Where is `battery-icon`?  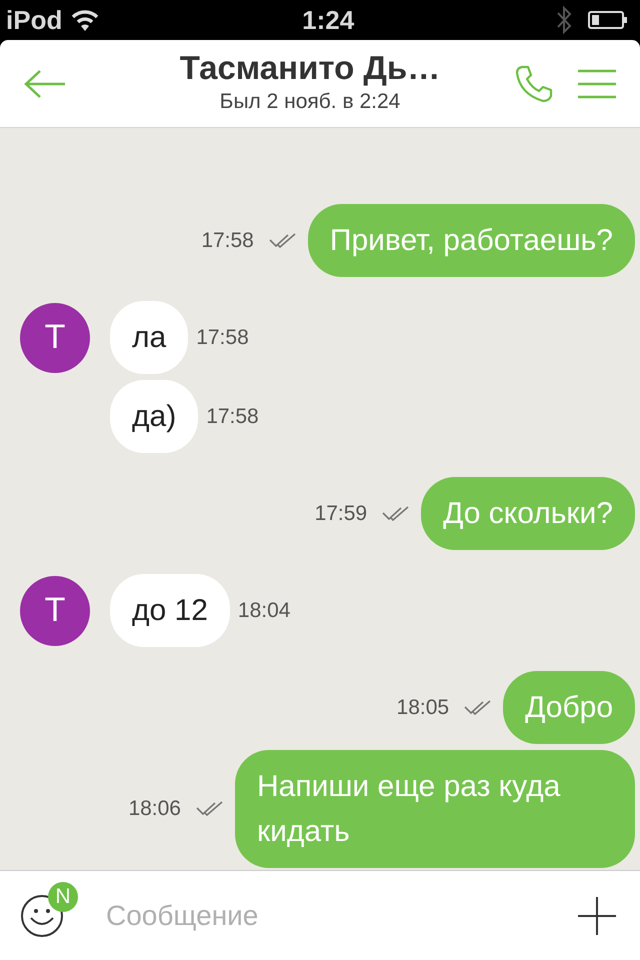
battery-icon is located at coordinates (608, 20).